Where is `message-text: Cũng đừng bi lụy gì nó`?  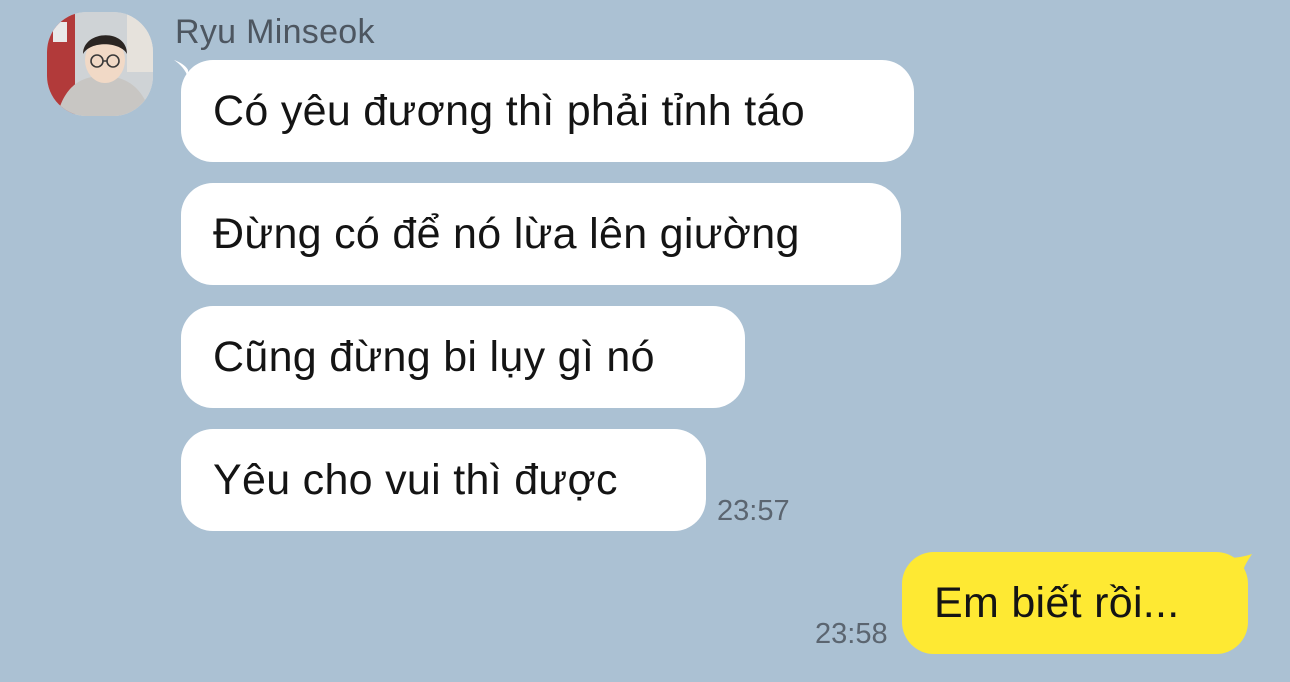 message-text: Cũng đừng bi lụy gì nó is located at coordinates (434, 356).